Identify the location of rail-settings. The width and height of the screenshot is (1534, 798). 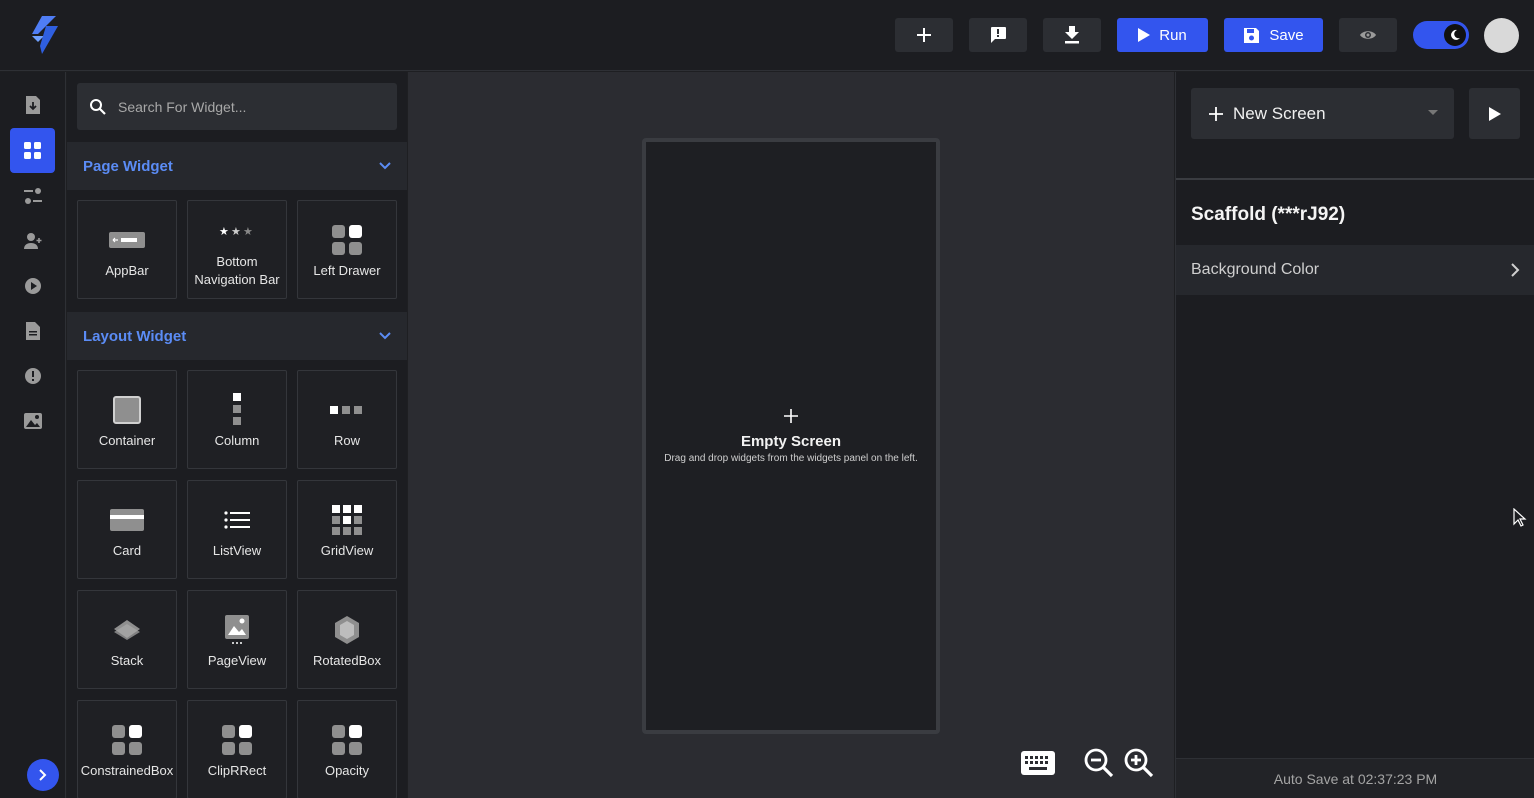
(32, 195).